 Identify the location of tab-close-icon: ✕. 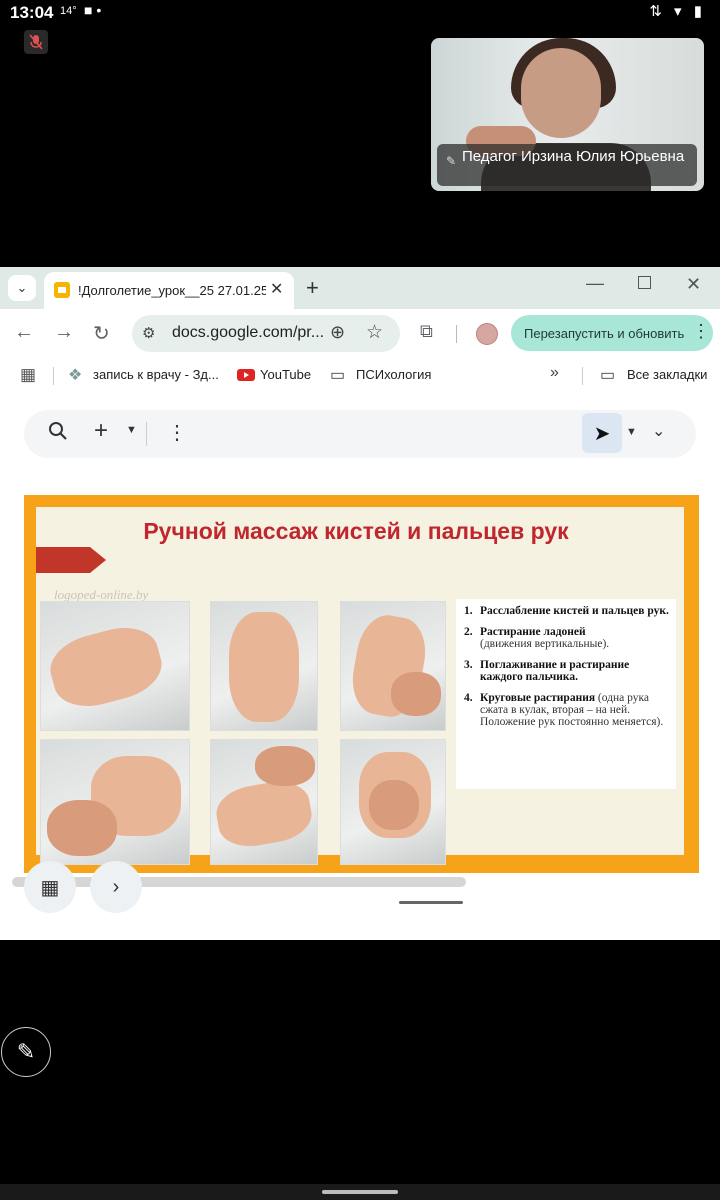
(276, 289).